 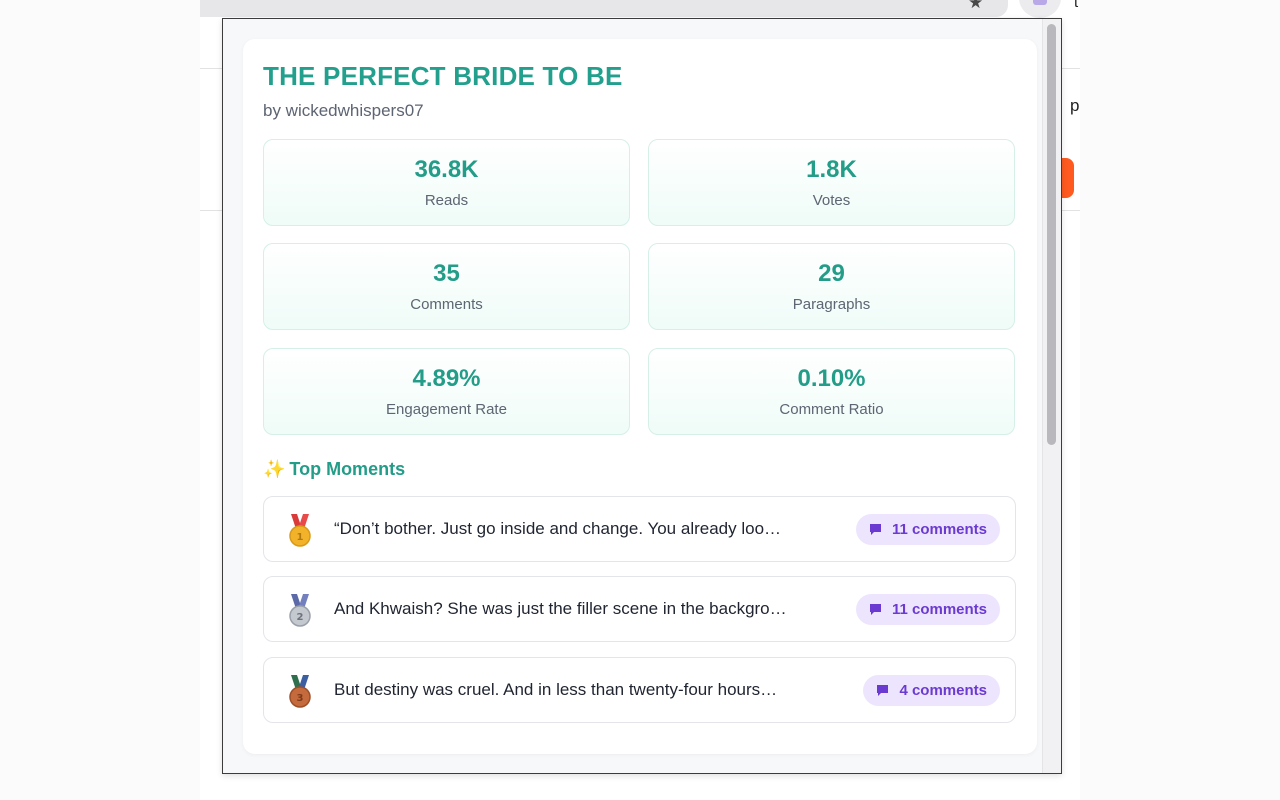 I want to click on medal-rank: 2, so click(x=300, y=617).